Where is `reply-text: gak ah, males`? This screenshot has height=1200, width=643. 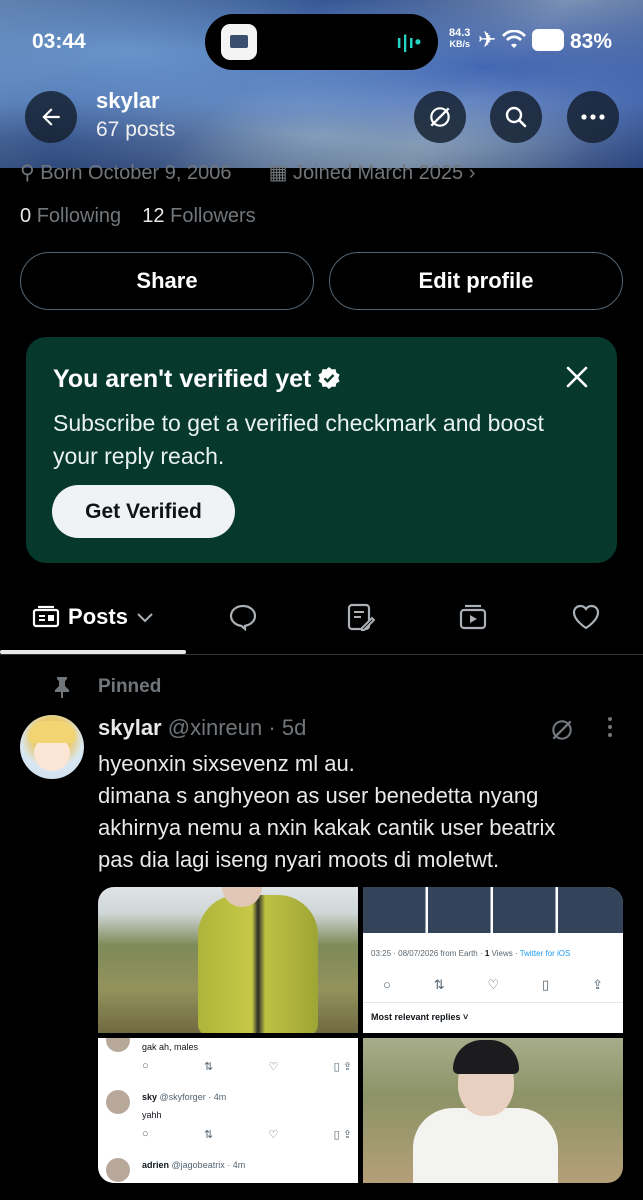
reply-text: gak ah, males is located at coordinates (170, 1047).